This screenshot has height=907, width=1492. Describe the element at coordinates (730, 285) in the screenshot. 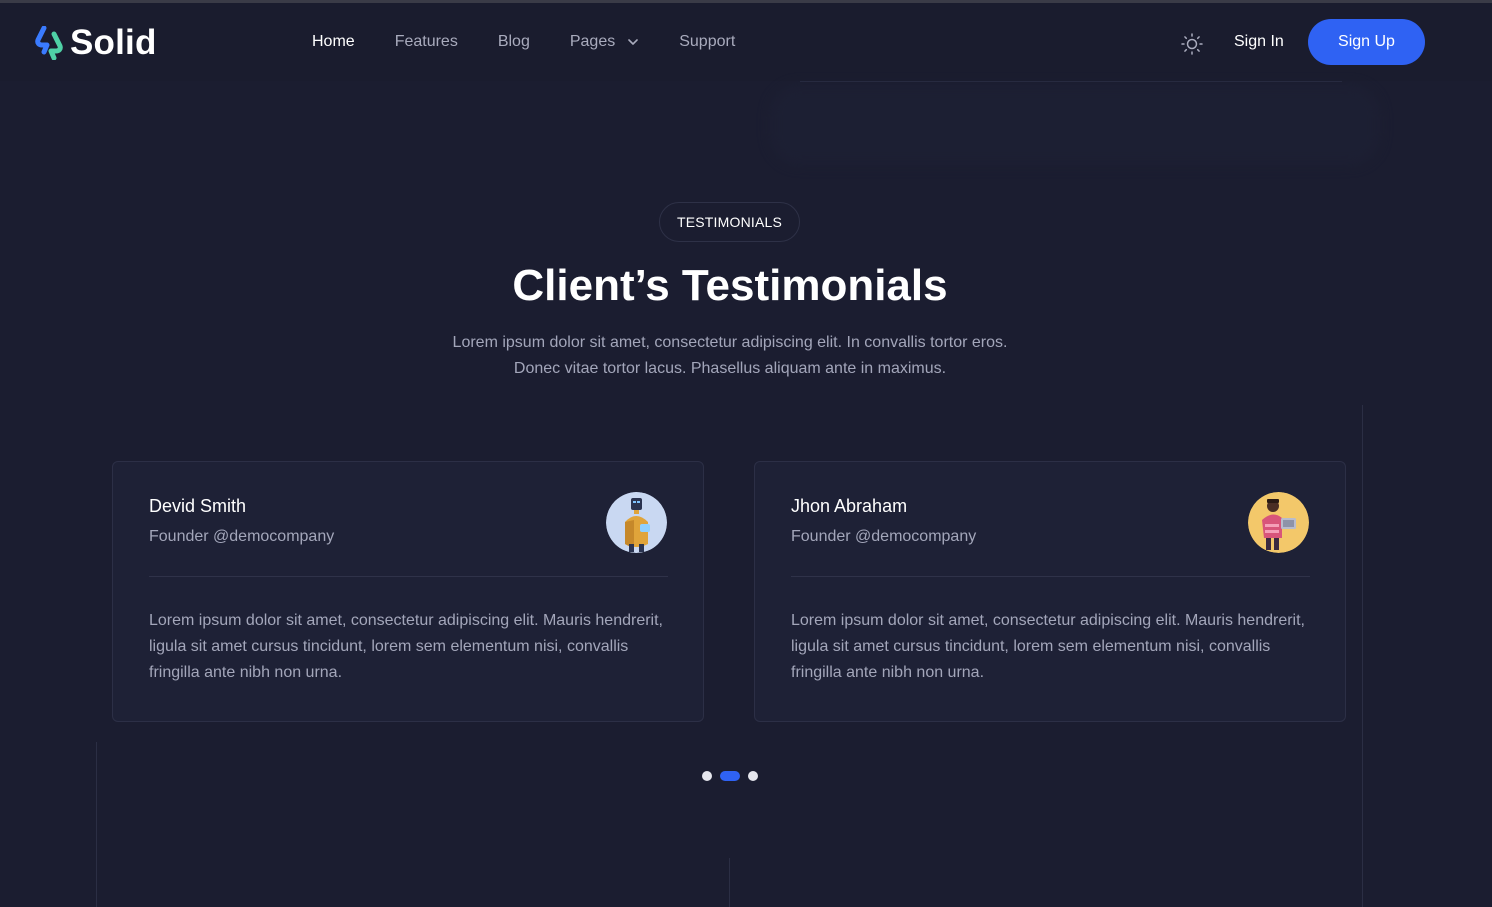

I see `section-title: Client’s Testimonials` at that location.